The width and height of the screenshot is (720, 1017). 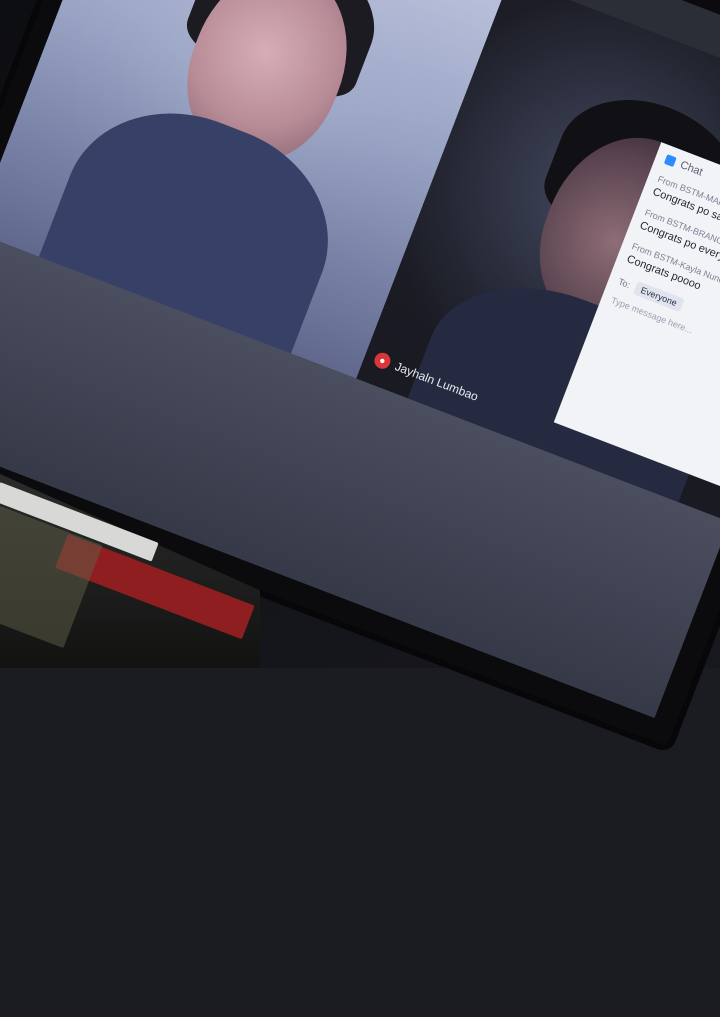 What do you see at coordinates (691, 168) in the screenshot?
I see `chat-title: Chat` at bounding box center [691, 168].